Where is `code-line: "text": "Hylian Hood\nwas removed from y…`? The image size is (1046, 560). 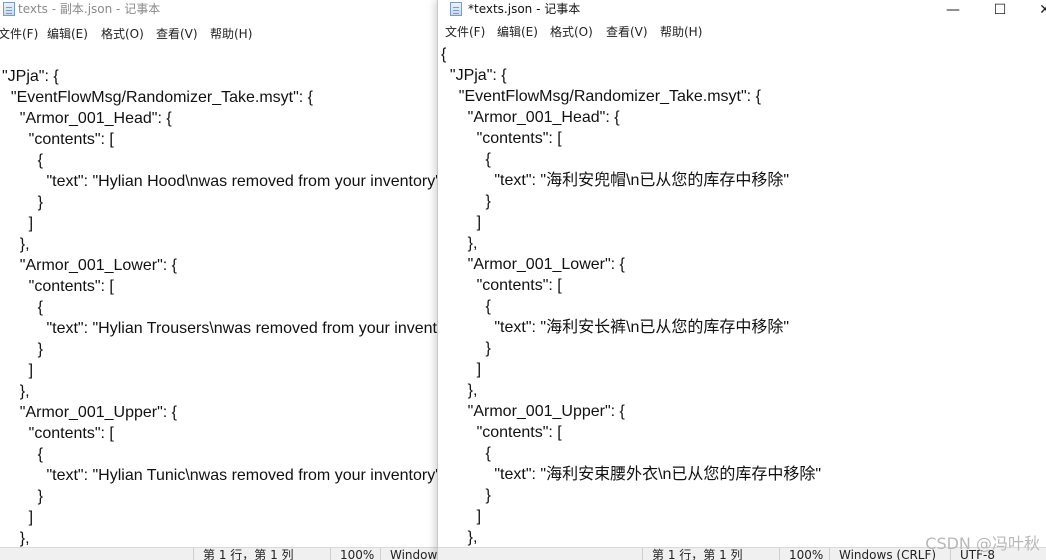
code-line: "text": "Hylian Hood\nwas removed from y… is located at coordinates (220, 181).